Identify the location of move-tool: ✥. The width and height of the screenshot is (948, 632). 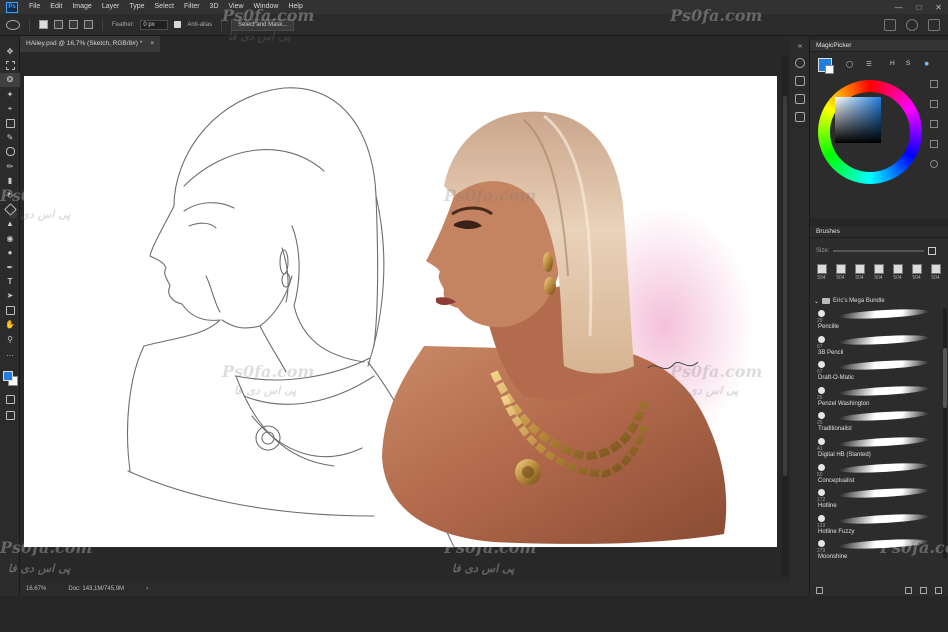
(10, 51).